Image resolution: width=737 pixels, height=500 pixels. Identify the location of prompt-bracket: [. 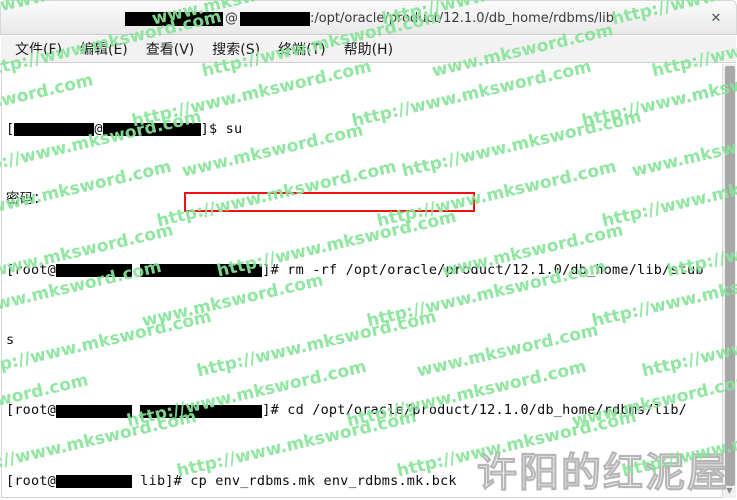
(10, 128).